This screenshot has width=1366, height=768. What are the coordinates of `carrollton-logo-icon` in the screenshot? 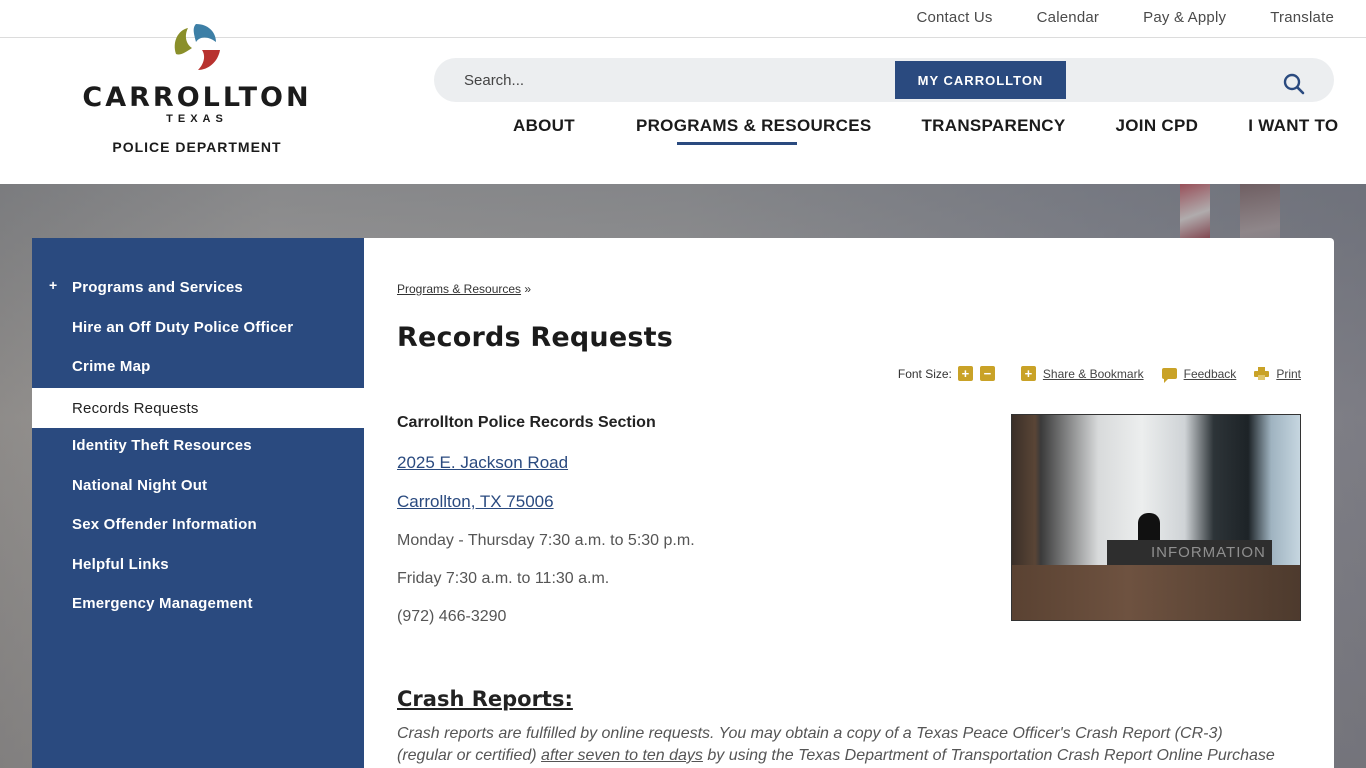 It's located at (197, 47).